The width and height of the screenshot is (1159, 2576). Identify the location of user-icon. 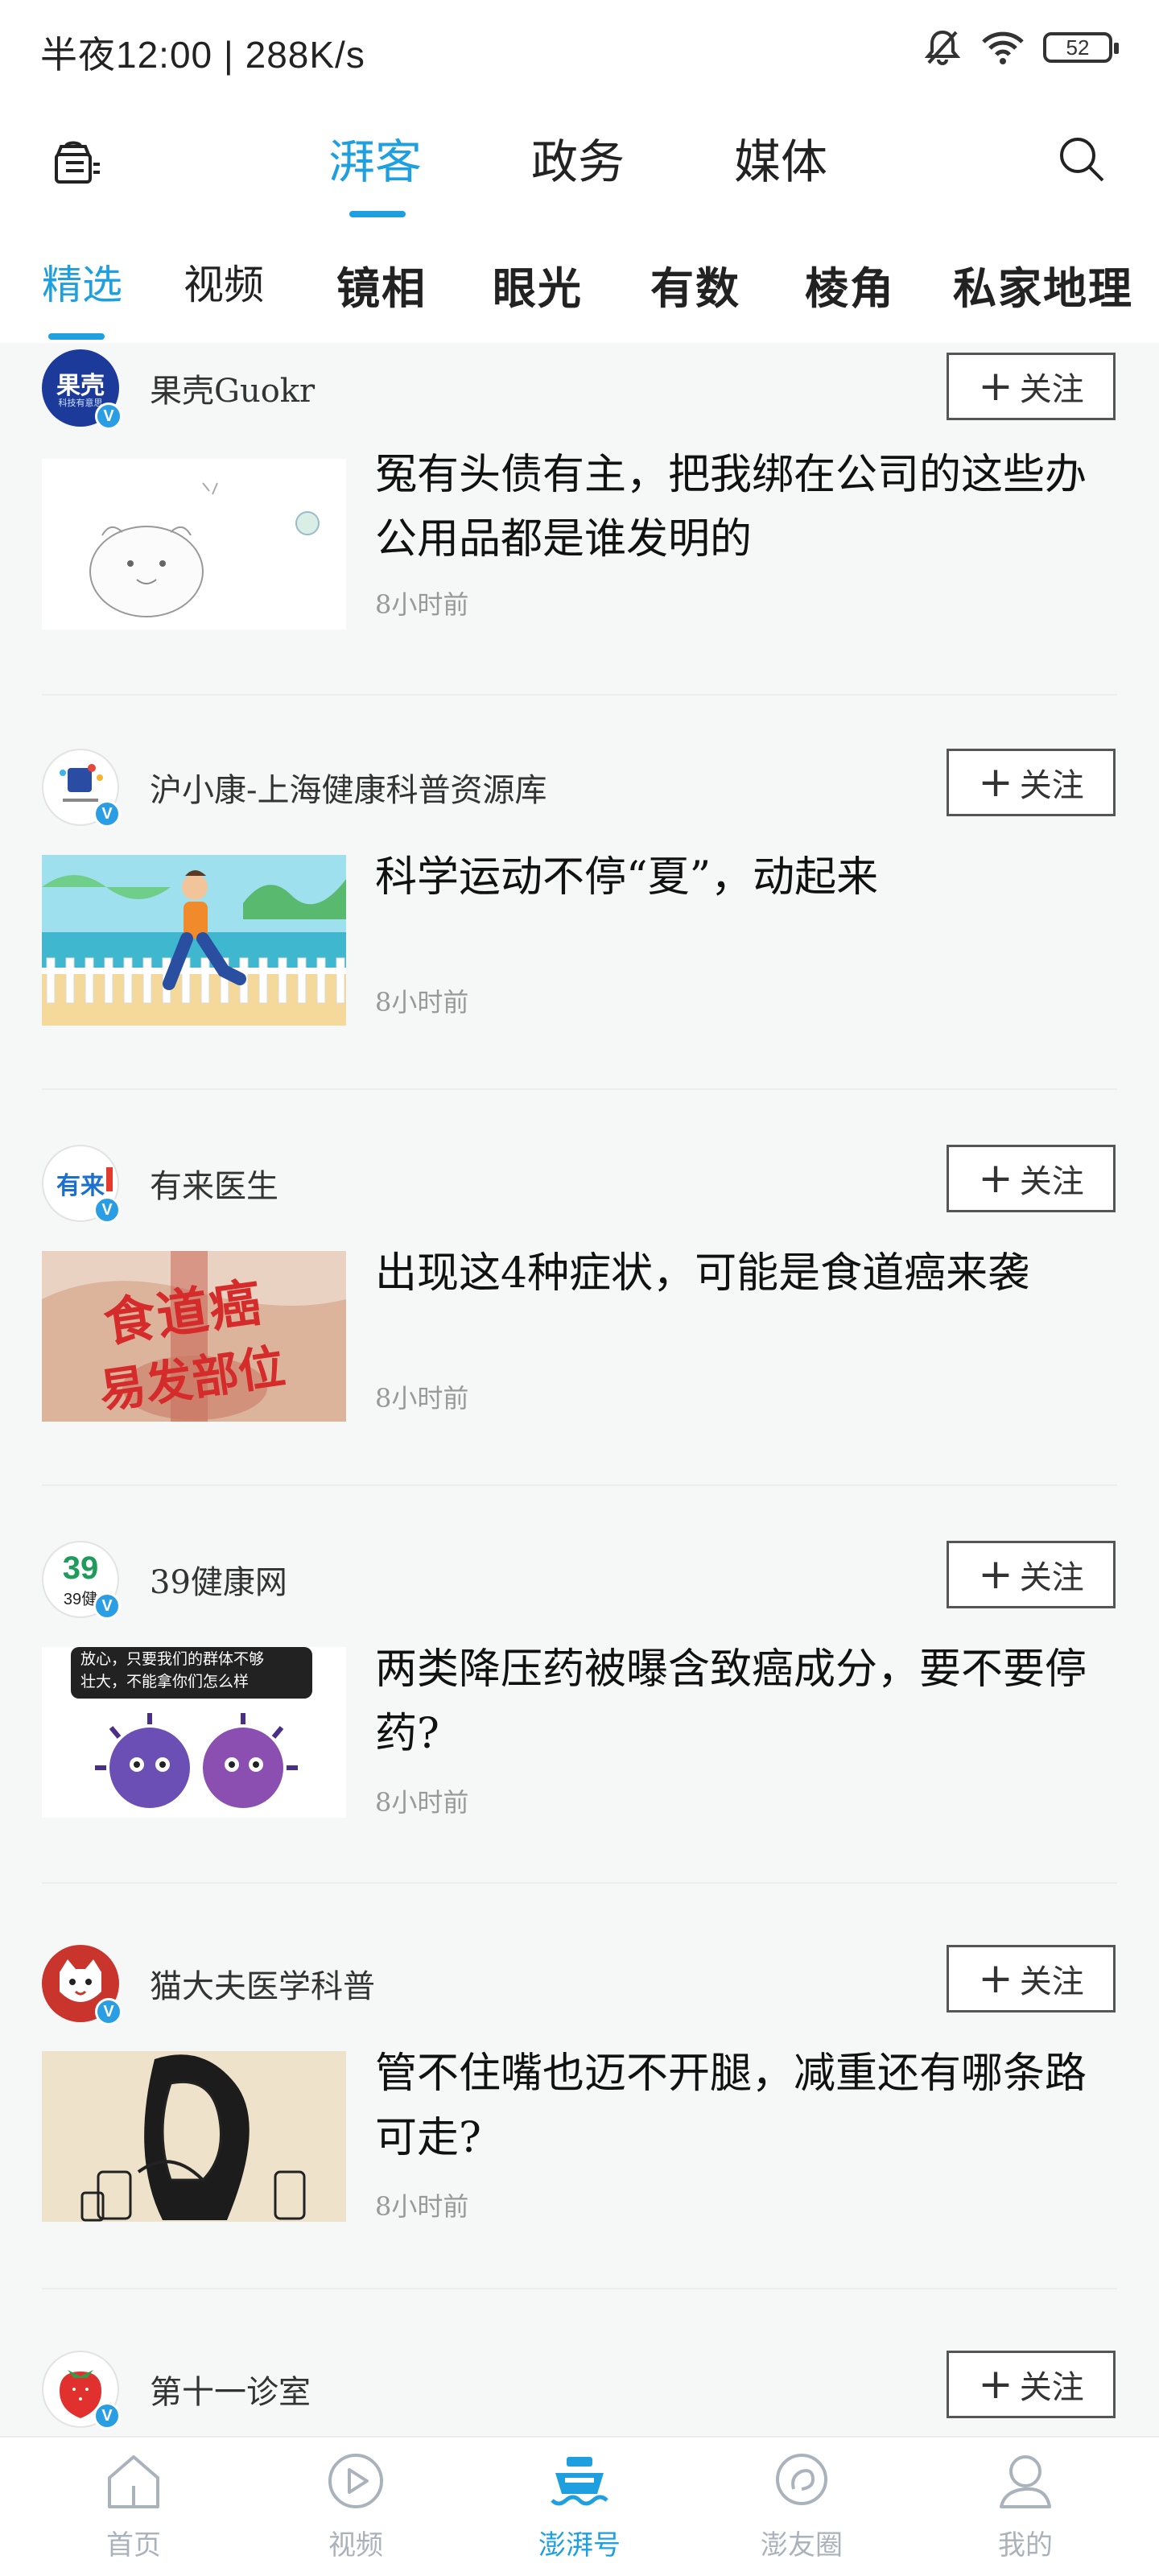
(1025, 2481).